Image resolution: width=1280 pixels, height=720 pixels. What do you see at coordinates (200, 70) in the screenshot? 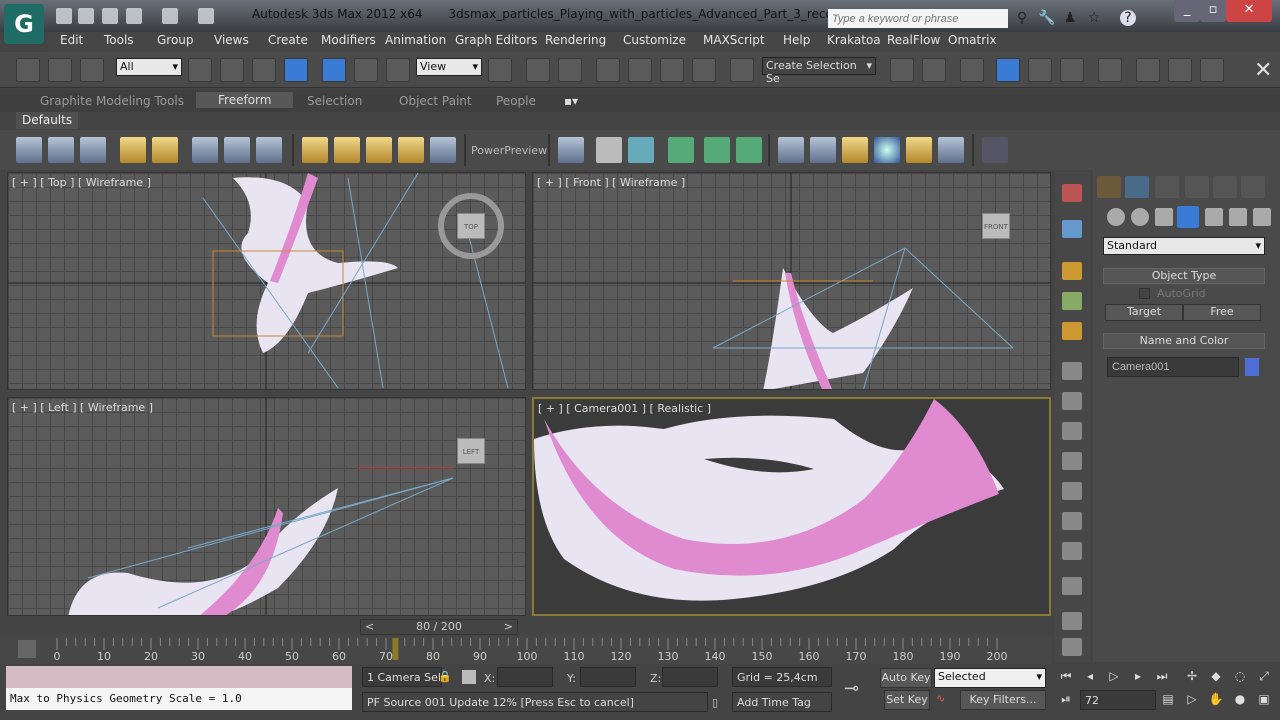
I see `select-object-icon` at bounding box center [200, 70].